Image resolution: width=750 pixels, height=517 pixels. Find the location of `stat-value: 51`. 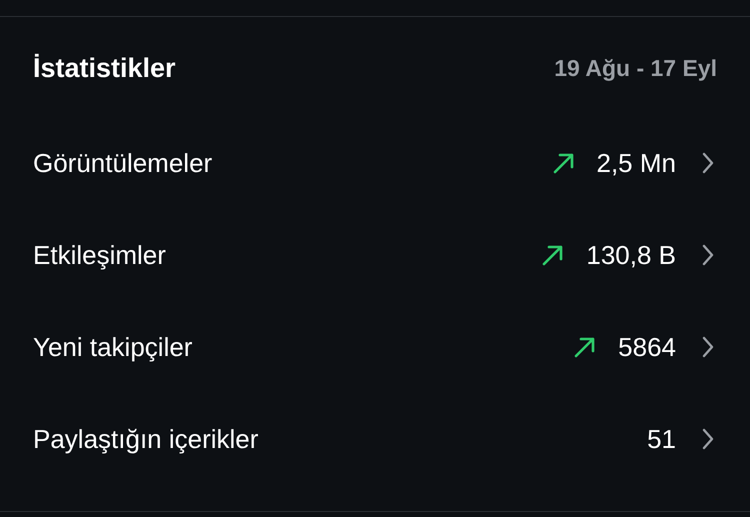

stat-value: 51 is located at coordinates (661, 439).